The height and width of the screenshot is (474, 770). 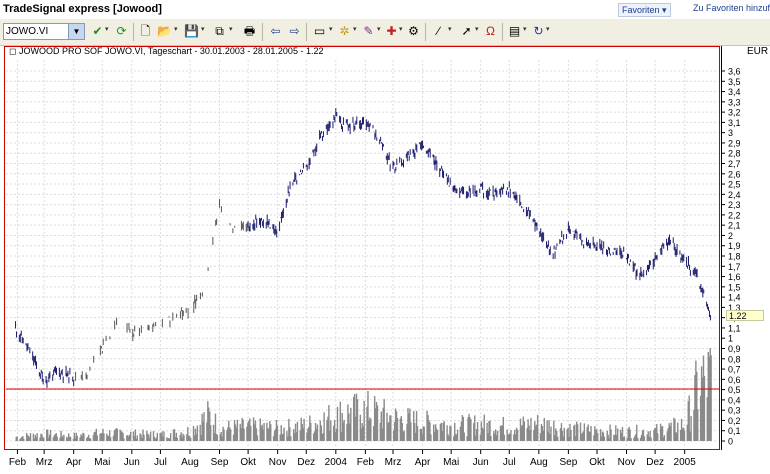 What do you see at coordinates (734, 123) in the screenshot?
I see `y-tick-label: 3,1` at bounding box center [734, 123].